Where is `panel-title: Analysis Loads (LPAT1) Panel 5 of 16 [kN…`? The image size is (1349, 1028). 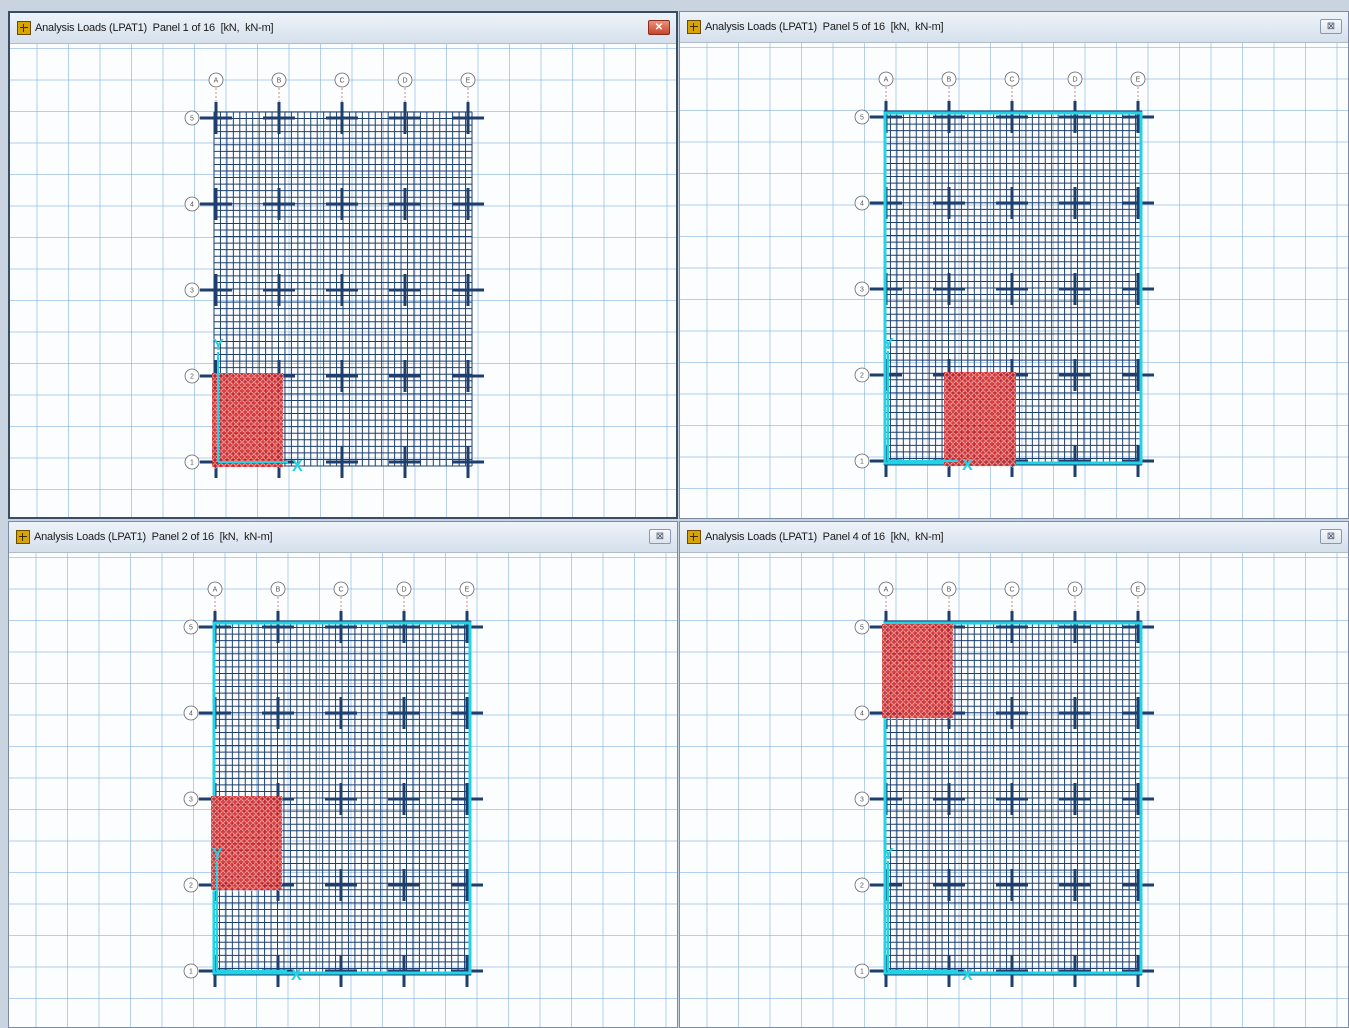 panel-title: Analysis Loads (LPAT1) Panel 5 of 16 [kN… is located at coordinates (824, 27).